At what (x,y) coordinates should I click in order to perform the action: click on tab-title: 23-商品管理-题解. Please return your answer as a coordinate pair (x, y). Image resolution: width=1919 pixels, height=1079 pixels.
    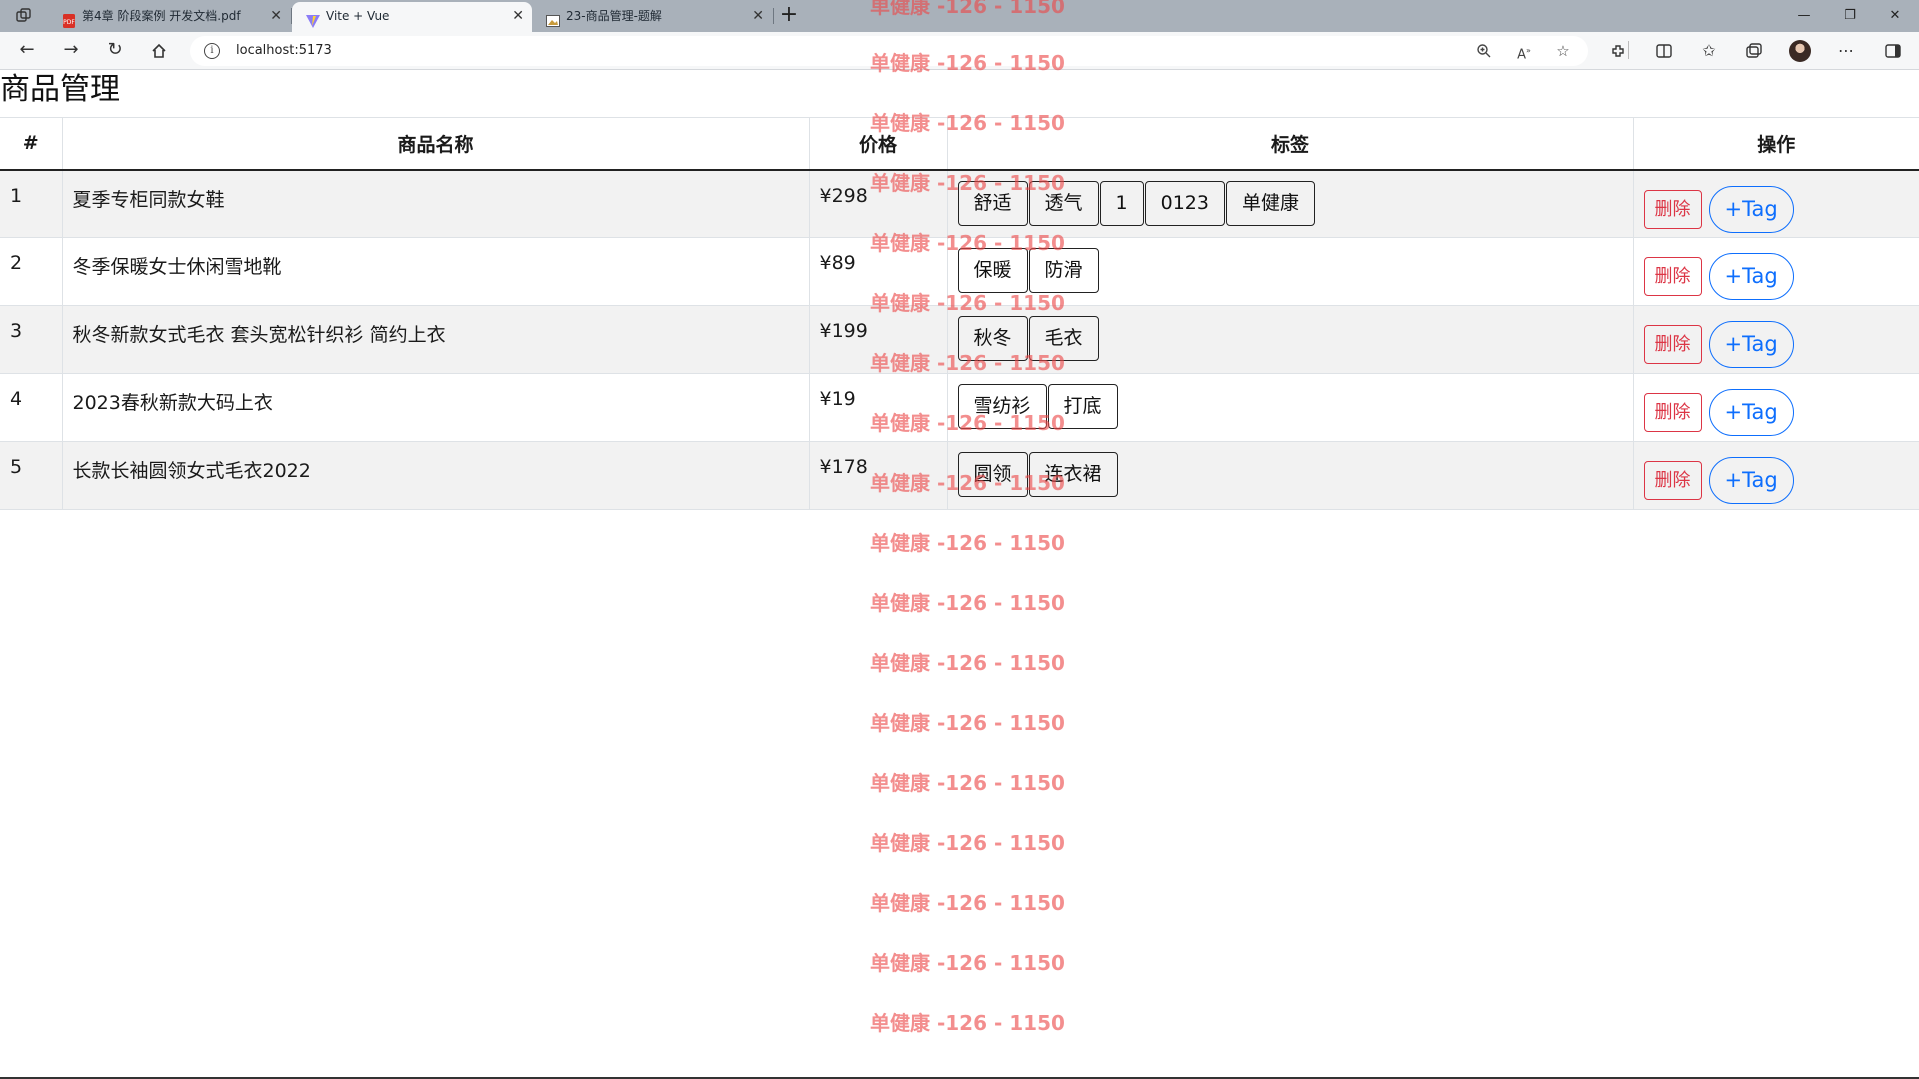
    Looking at the image, I should click on (614, 16).